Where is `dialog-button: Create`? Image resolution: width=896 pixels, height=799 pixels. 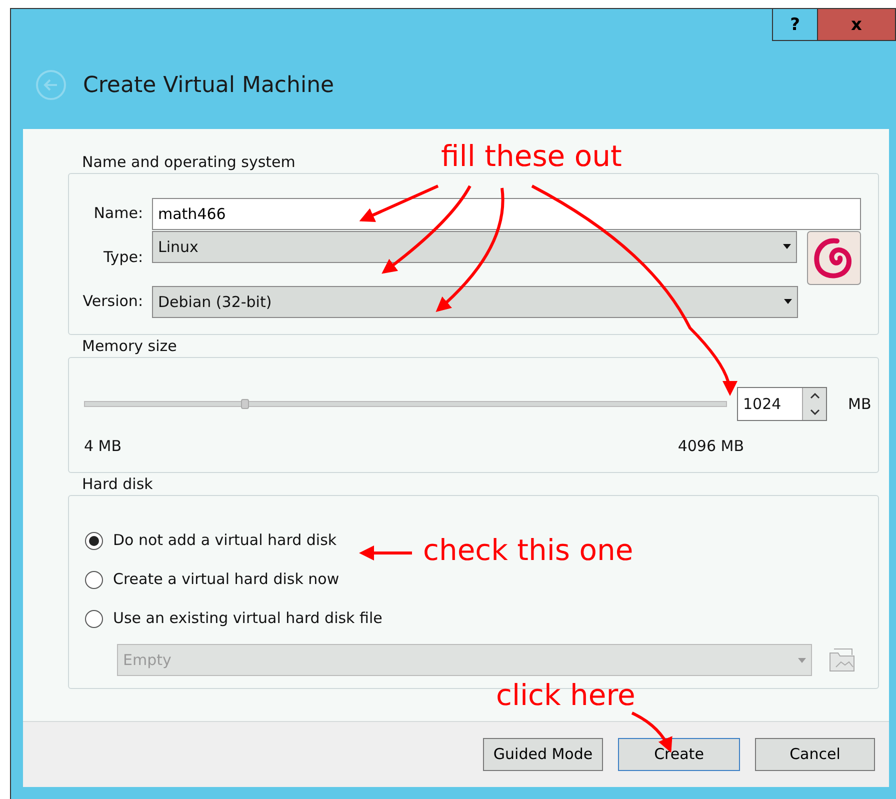 dialog-button: Create is located at coordinates (679, 754).